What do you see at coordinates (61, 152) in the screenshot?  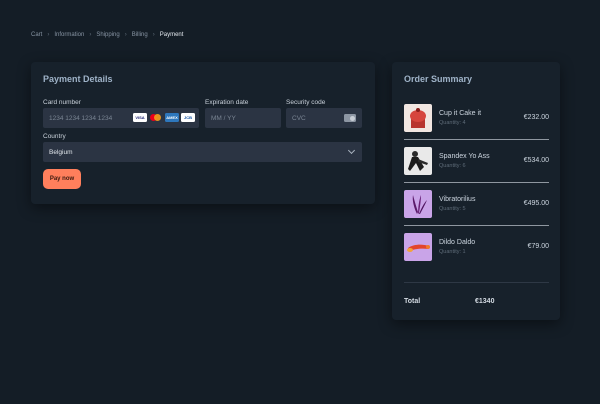 I see `country-value: Belgium` at bounding box center [61, 152].